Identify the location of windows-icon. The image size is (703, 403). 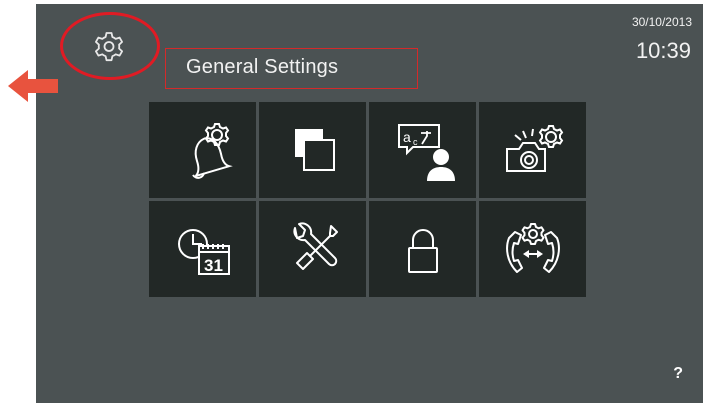
(314, 150).